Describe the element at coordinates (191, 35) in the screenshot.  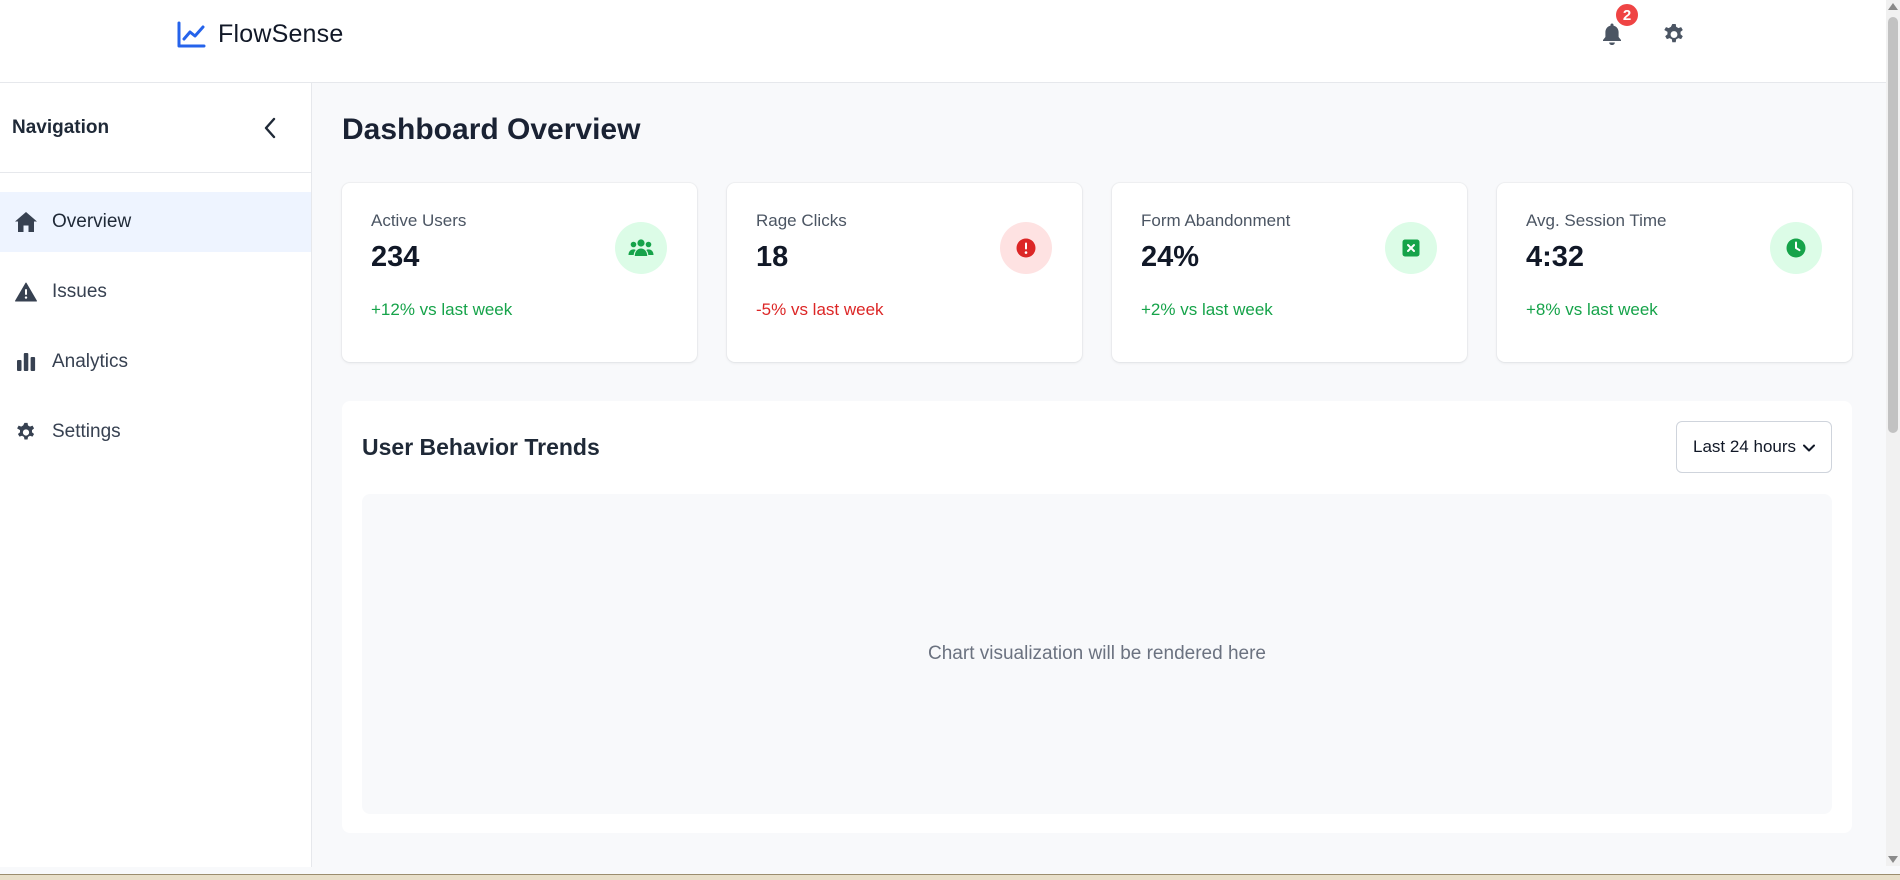
I see `line-chart-icon` at that location.